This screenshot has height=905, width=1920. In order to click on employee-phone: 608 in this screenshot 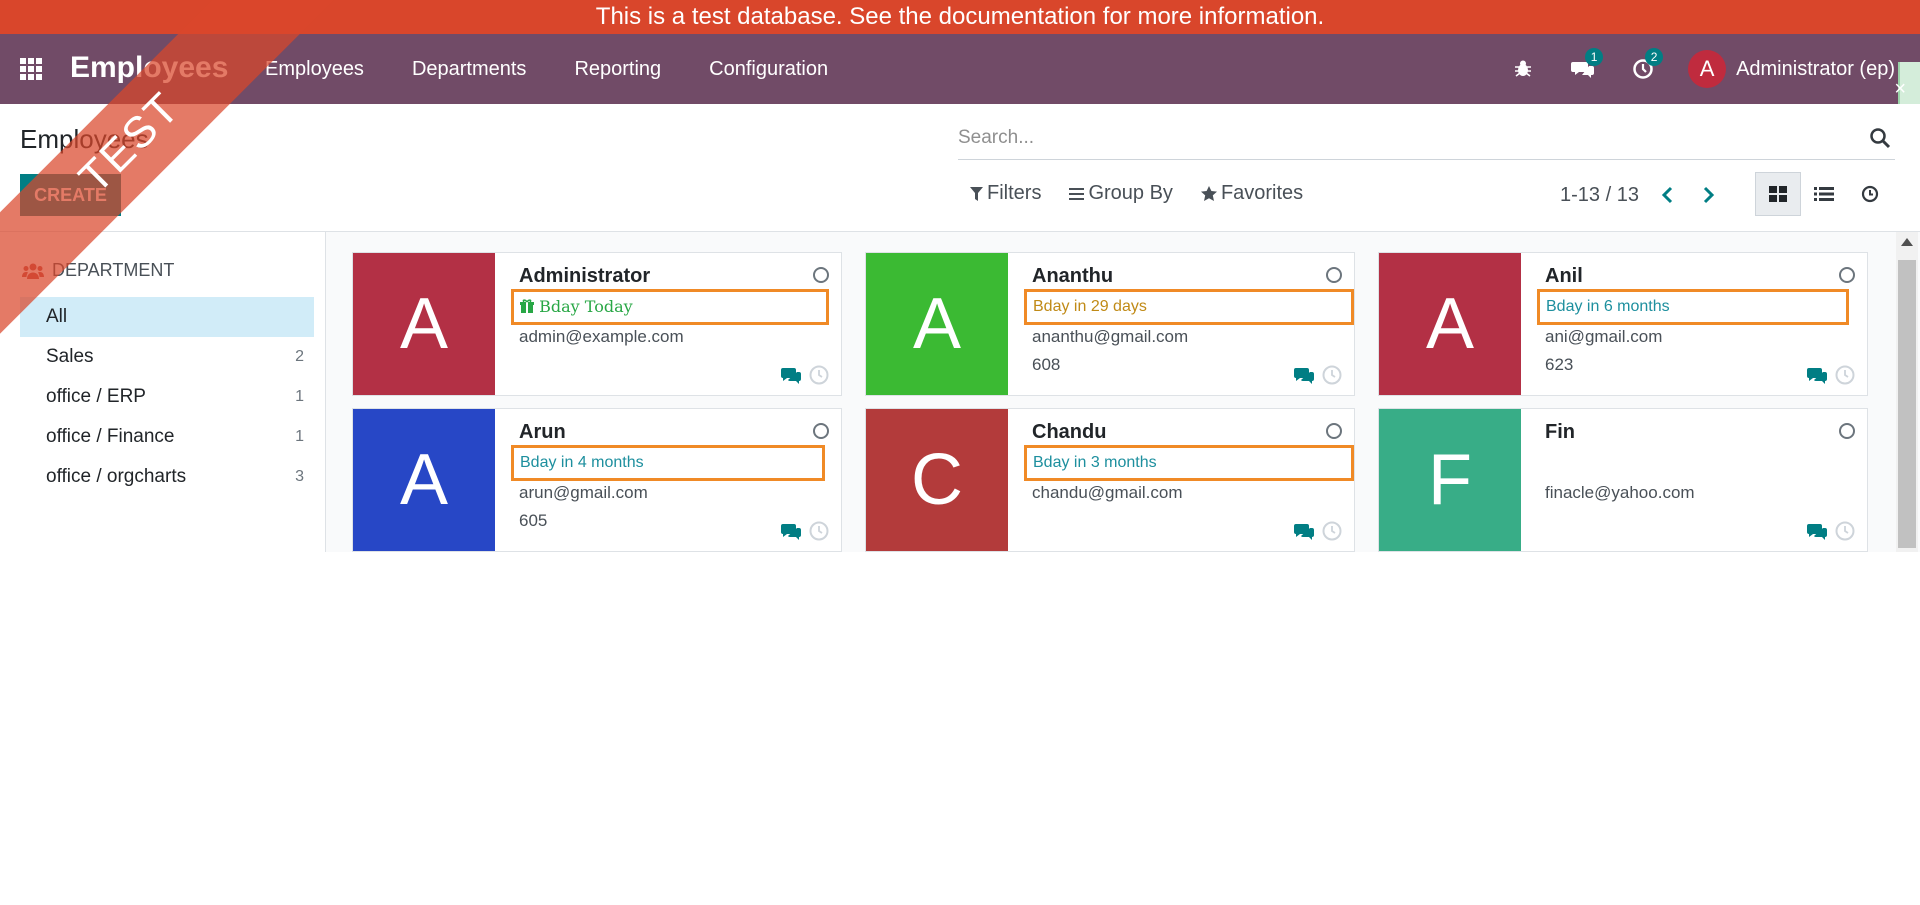, I will do `click(1046, 364)`.